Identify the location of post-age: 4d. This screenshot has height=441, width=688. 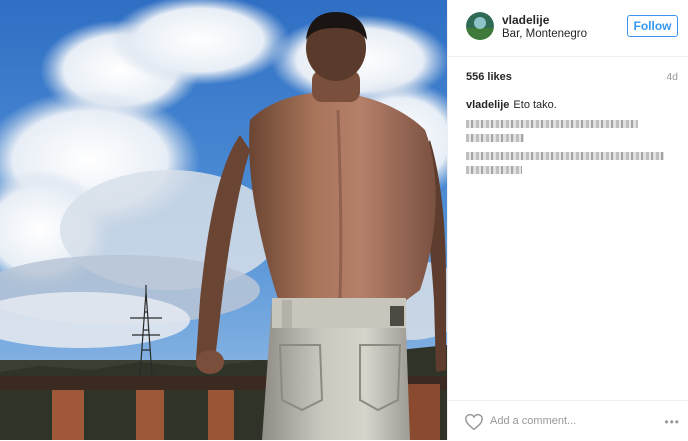
(672, 77).